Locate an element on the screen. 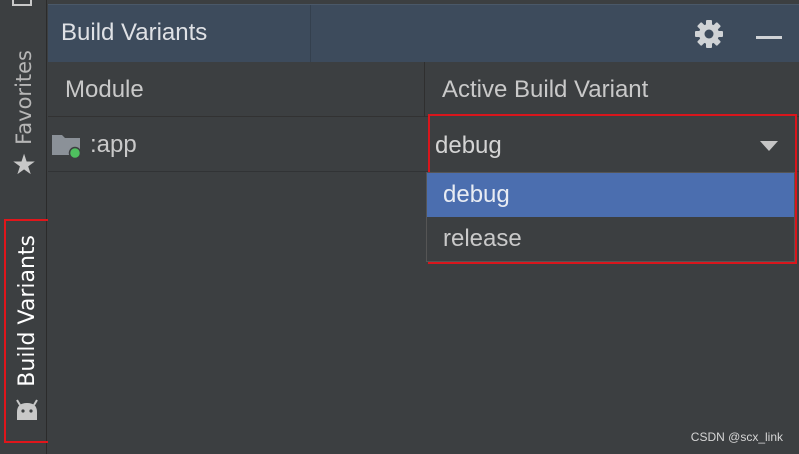 The height and width of the screenshot is (454, 799). module-cell: :app is located at coordinates (236, 144).